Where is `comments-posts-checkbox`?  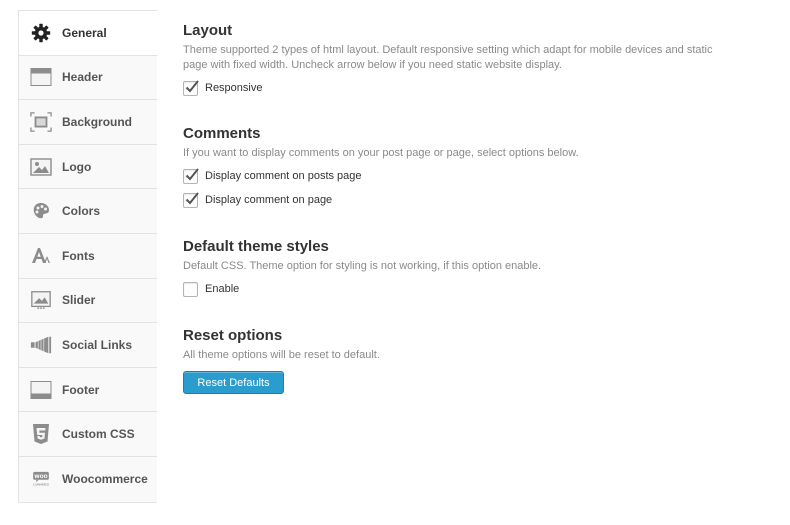 comments-posts-checkbox is located at coordinates (191, 175).